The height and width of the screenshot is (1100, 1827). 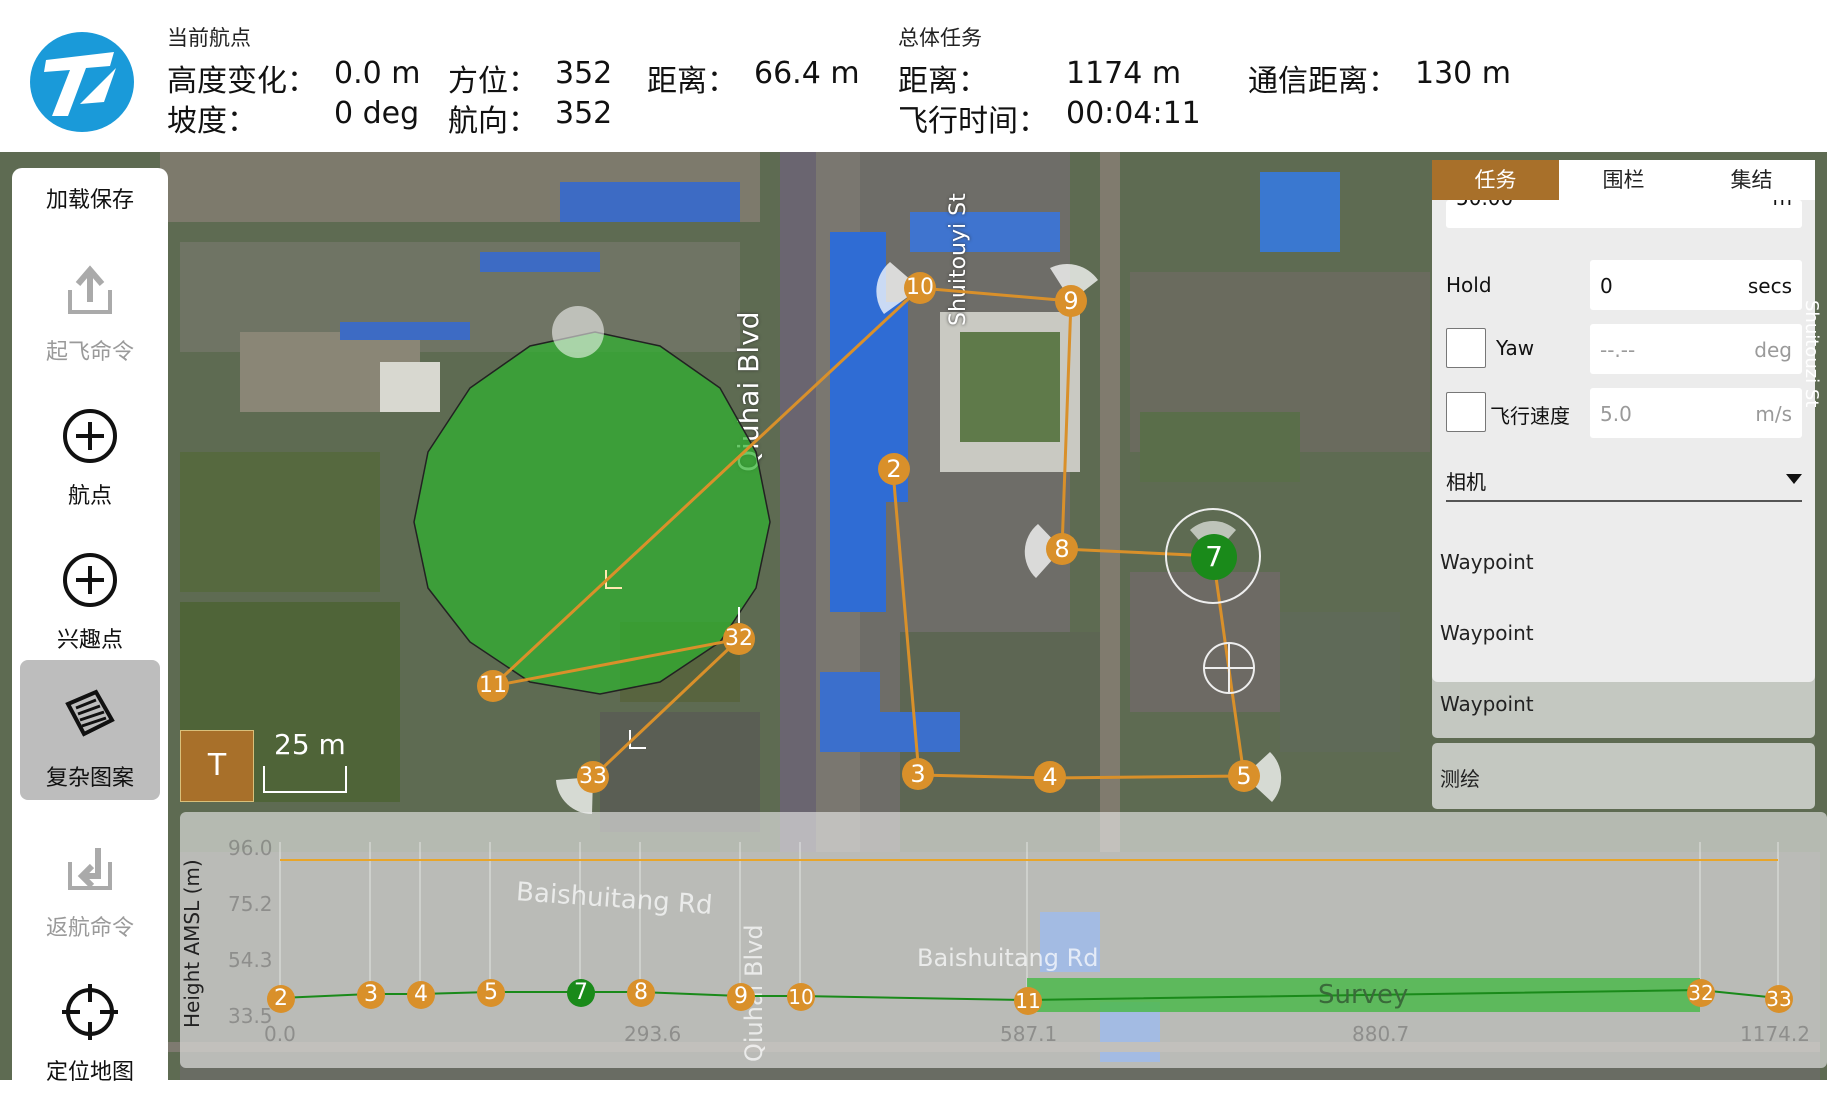 What do you see at coordinates (281, 1001) in the screenshot?
I see `profile-marker: 2` at bounding box center [281, 1001].